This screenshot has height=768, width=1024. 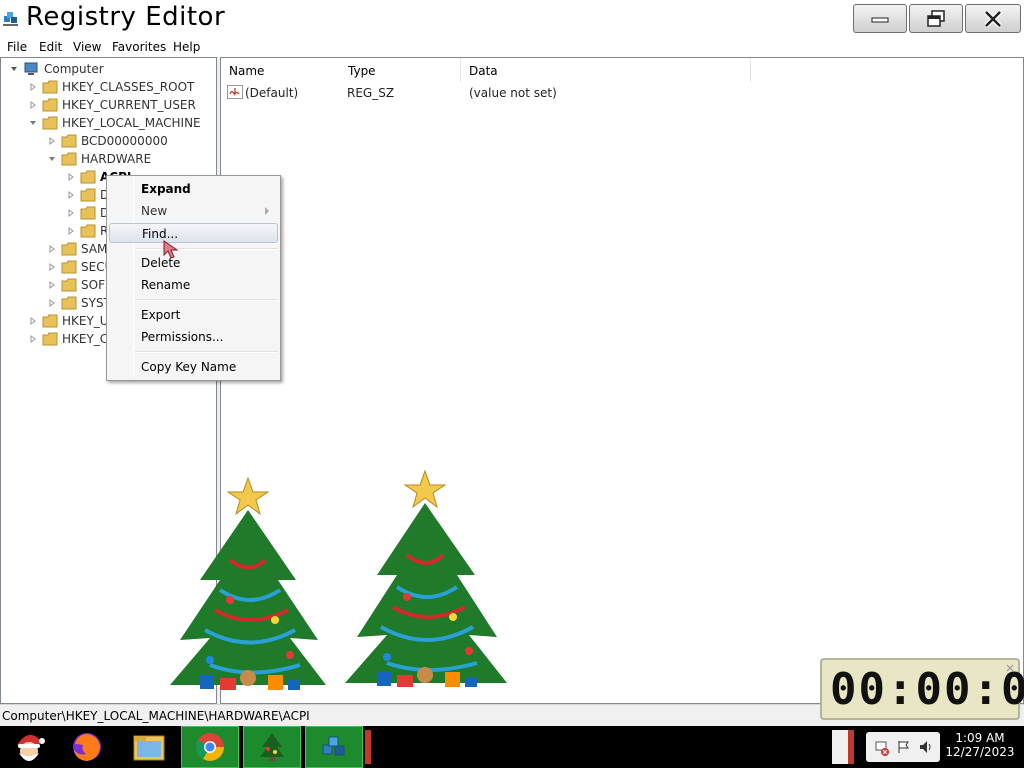 I want to click on menu-view: View, so click(x=87, y=47).